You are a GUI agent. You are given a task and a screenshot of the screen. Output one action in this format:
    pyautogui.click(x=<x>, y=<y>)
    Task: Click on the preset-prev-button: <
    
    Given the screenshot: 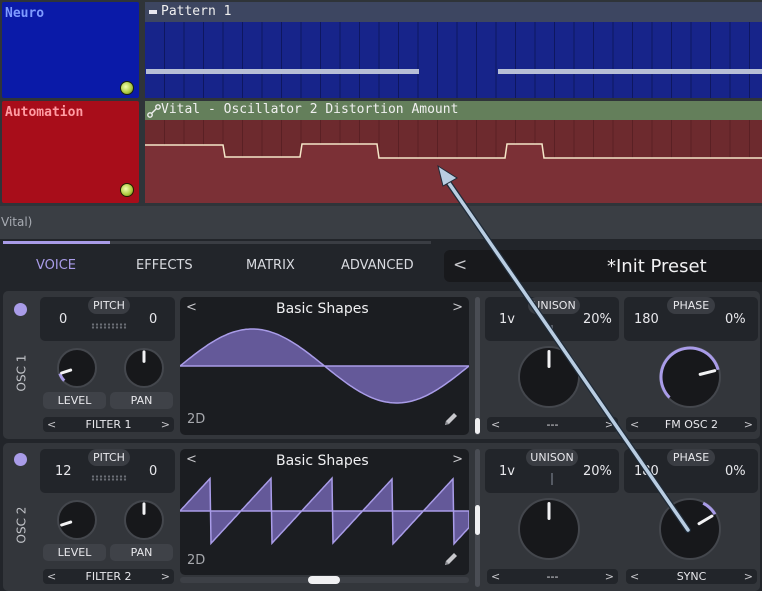 What is the action you would take?
    pyautogui.click(x=460, y=265)
    